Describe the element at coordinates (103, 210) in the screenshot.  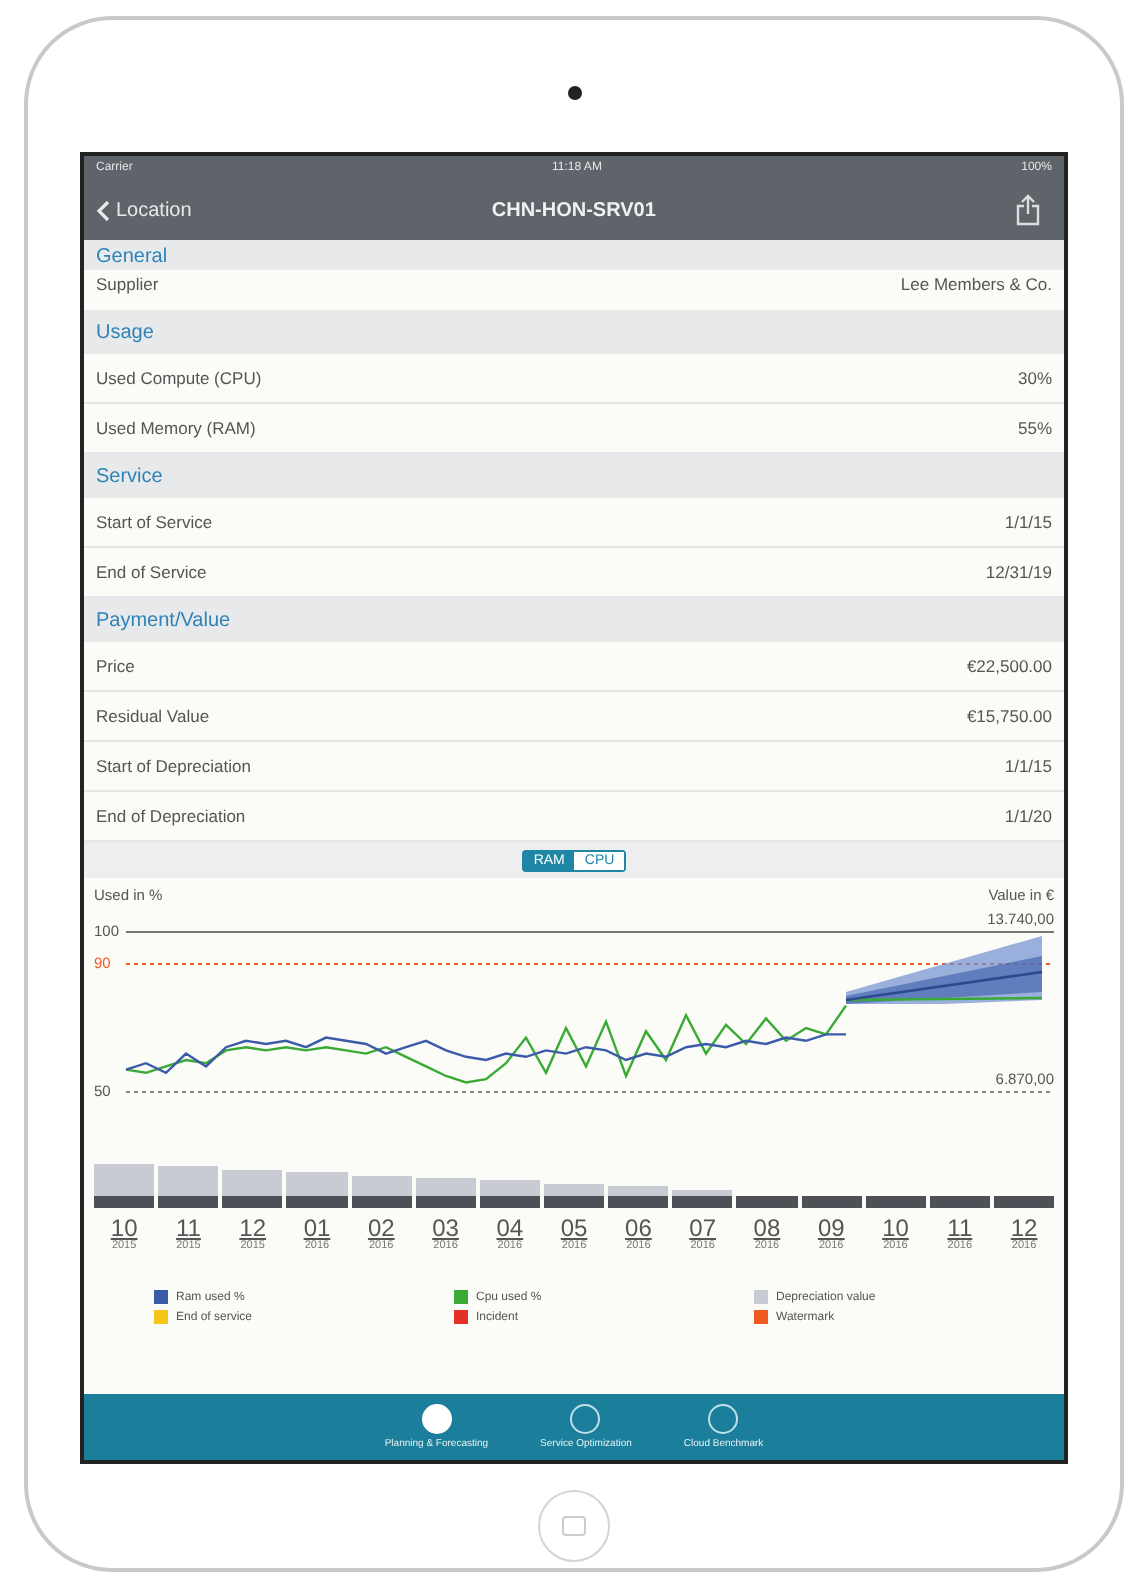
I see `back-chevron-icon` at that location.